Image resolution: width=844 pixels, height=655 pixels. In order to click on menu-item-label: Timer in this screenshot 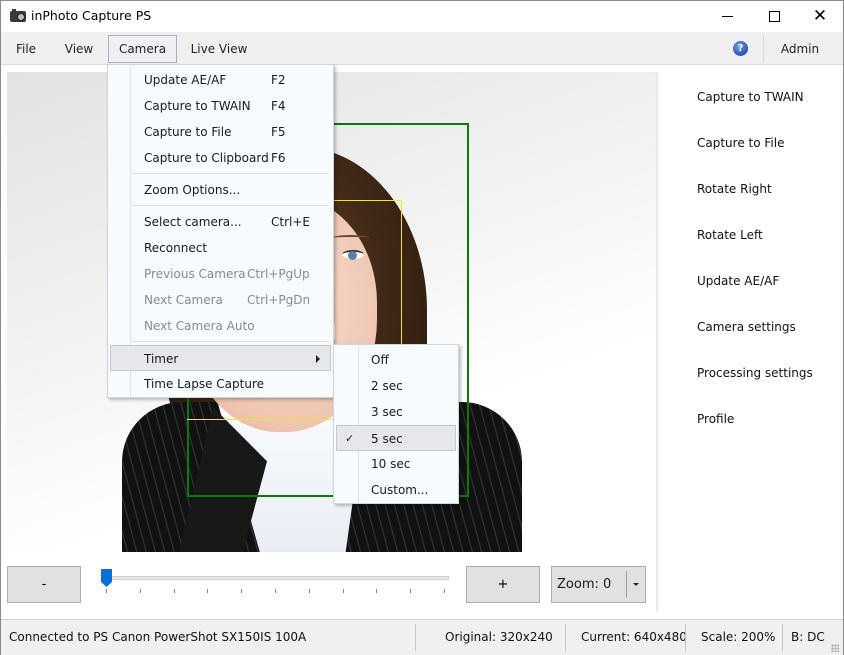, I will do `click(161, 359)`.